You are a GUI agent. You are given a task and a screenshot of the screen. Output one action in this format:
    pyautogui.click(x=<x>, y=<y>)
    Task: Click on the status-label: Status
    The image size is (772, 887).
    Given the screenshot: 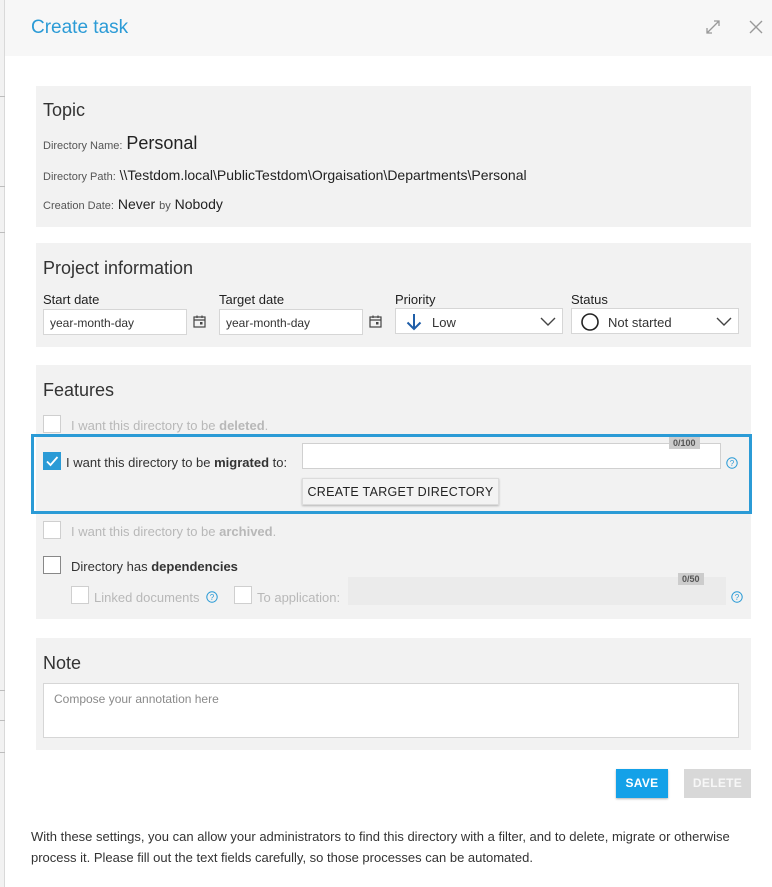 What is the action you would take?
    pyautogui.click(x=589, y=299)
    